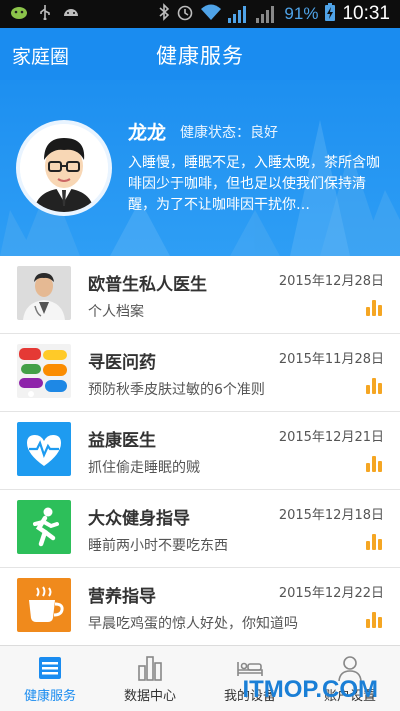 The height and width of the screenshot is (711, 400). I want to click on tab-label: 健康服务, so click(49, 696).